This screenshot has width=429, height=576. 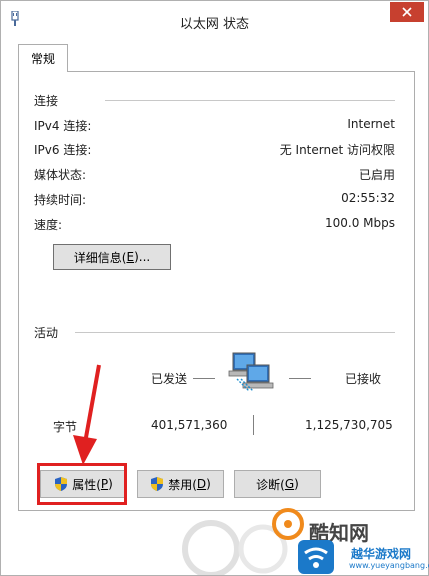 I want to click on title-bar: 以太网 状态, so click(x=214, y=21).